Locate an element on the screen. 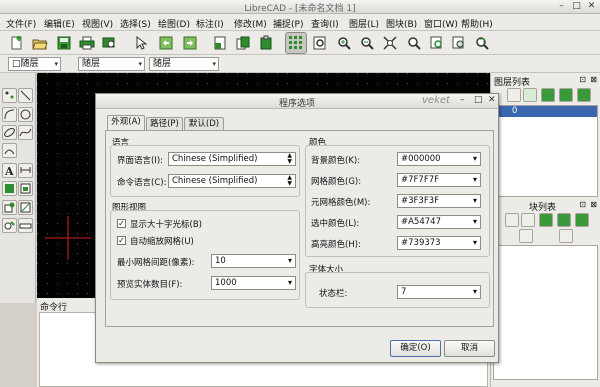  zoom-previous-icon is located at coordinates (414, 43).